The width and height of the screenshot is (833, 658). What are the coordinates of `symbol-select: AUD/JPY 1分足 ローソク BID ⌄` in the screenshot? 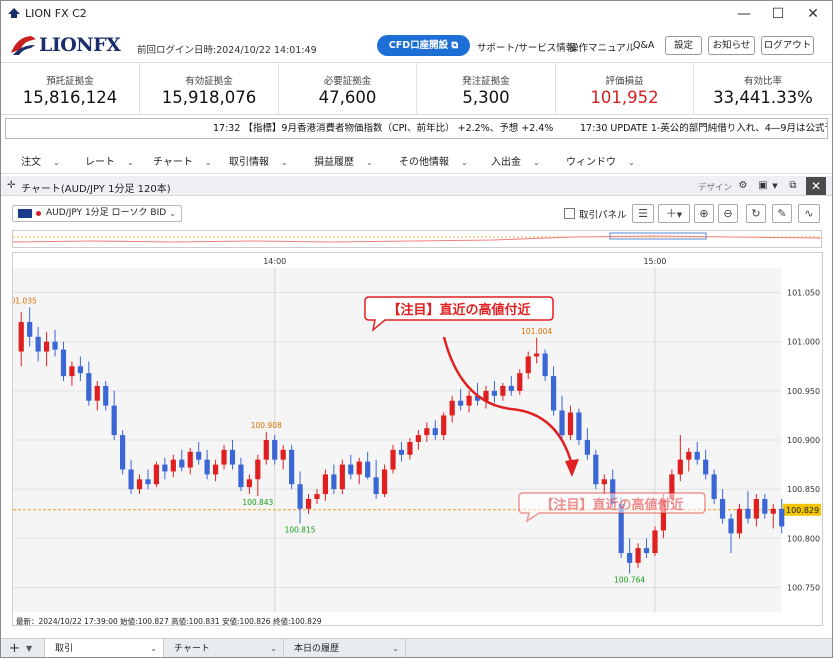 It's located at (97, 213).